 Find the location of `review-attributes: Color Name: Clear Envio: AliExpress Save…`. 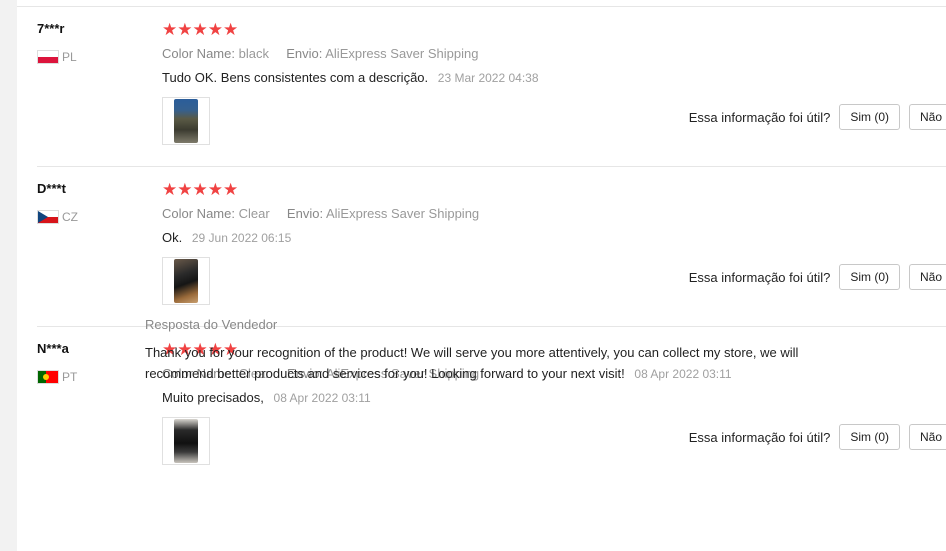

review-attributes: Color Name: Clear Envio: AliExpress Save… is located at coordinates (320, 213).